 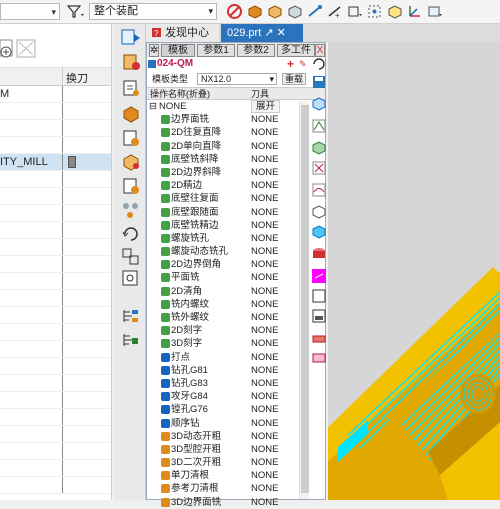 What do you see at coordinates (76, 12) in the screenshot?
I see `filter-icon` at bounding box center [76, 12].